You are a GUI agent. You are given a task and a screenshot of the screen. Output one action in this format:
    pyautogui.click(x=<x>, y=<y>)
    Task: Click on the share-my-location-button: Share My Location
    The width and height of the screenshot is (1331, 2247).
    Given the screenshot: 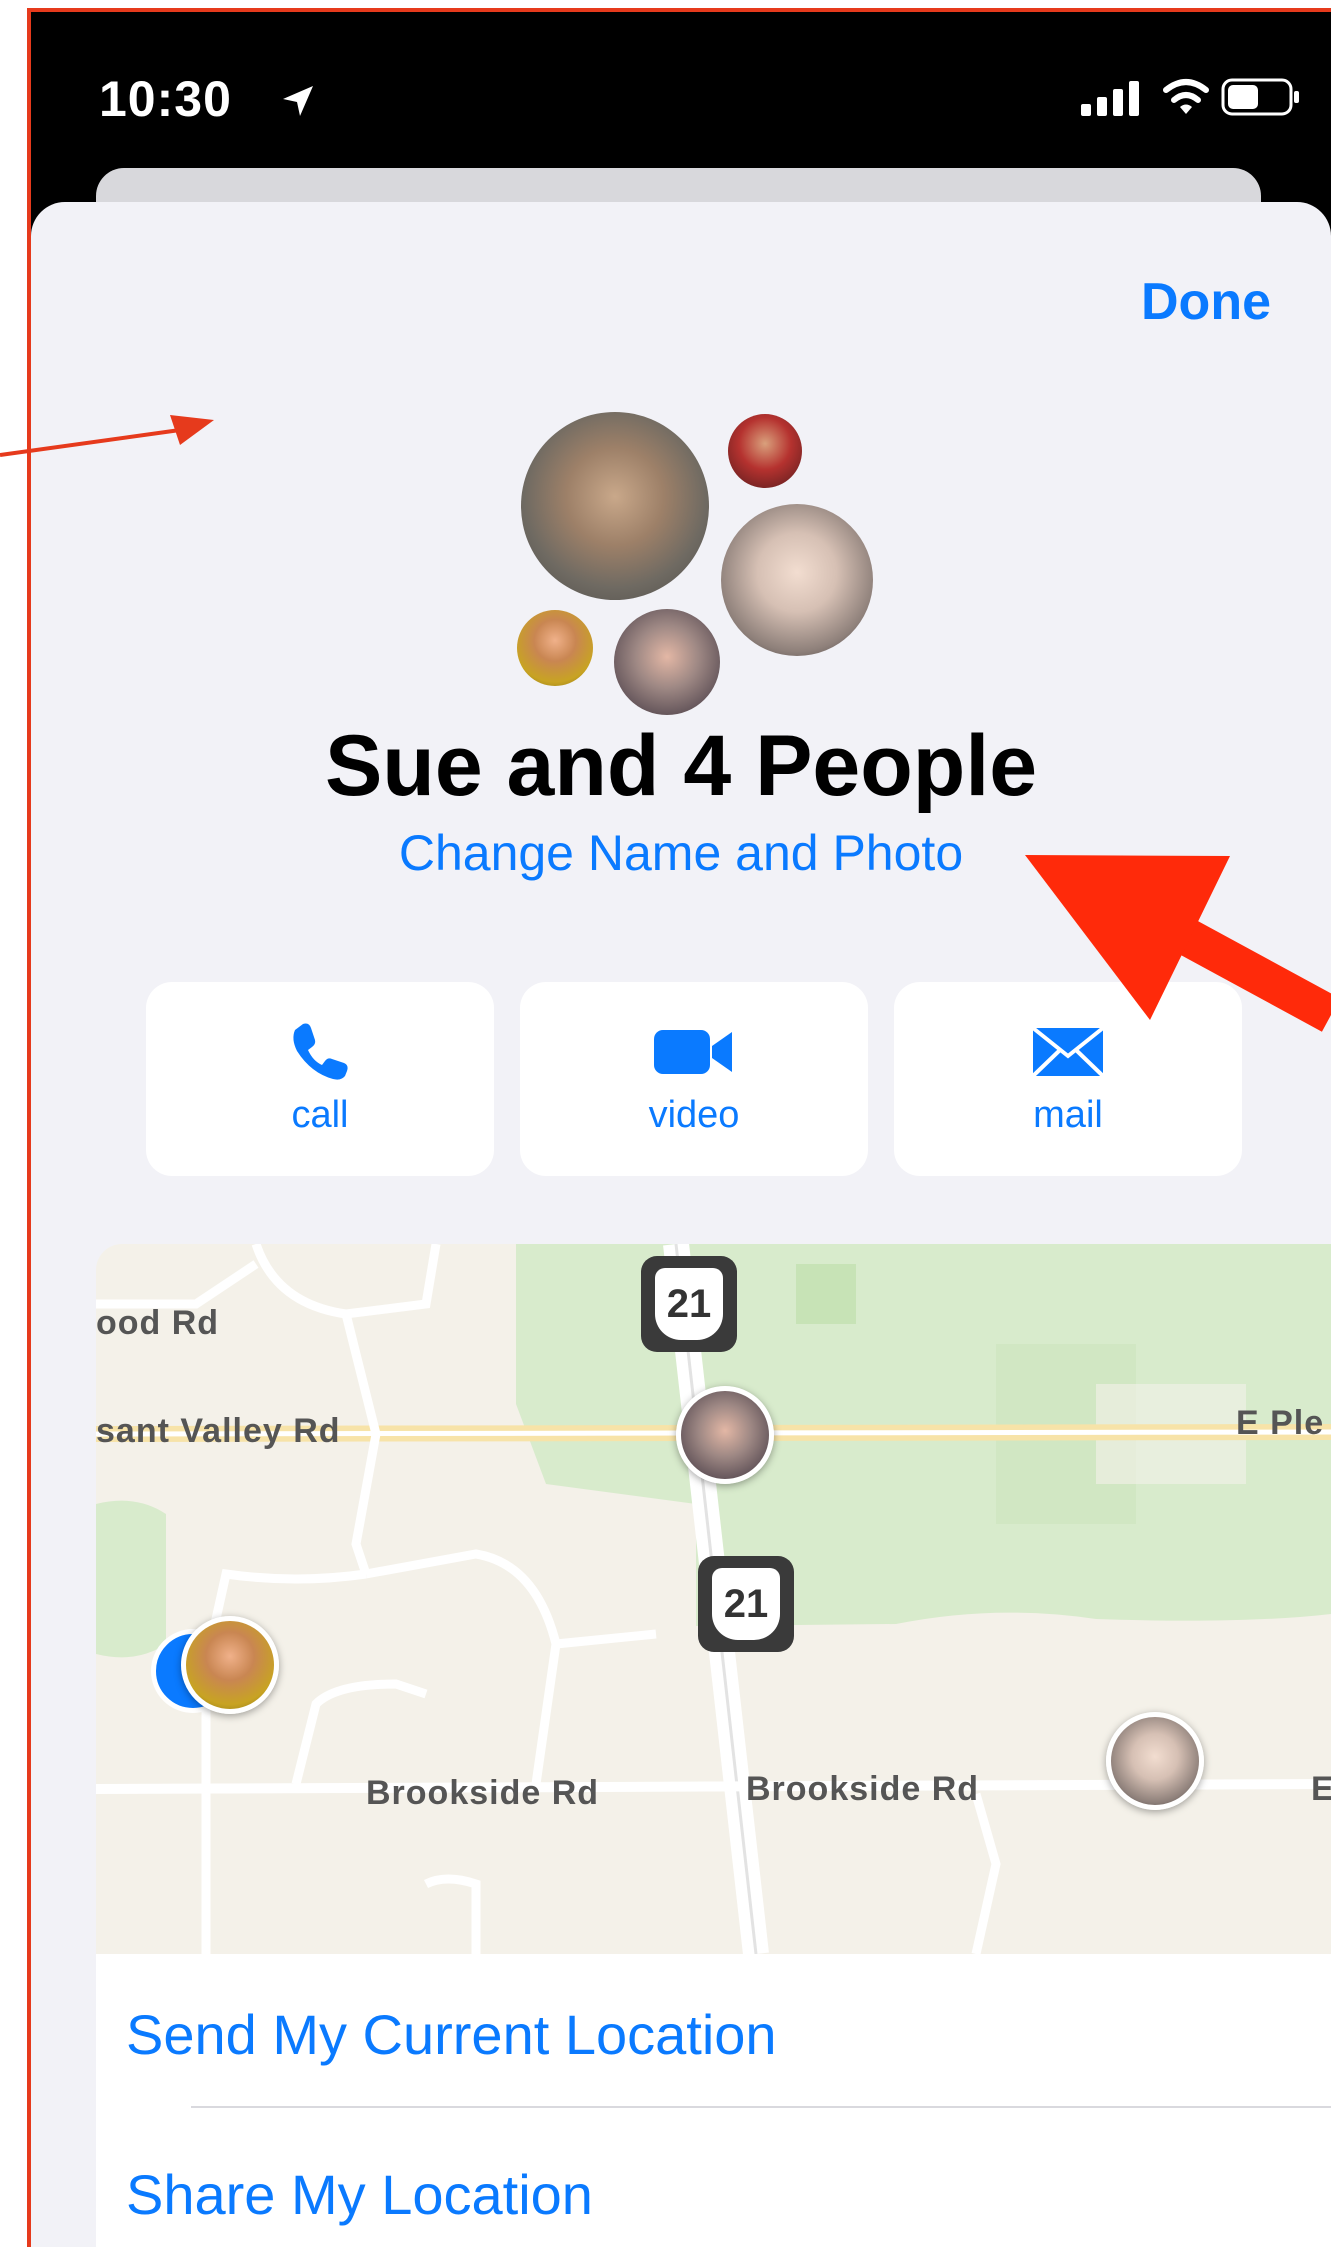 What is the action you would take?
    pyautogui.click(x=359, y=2194)
    